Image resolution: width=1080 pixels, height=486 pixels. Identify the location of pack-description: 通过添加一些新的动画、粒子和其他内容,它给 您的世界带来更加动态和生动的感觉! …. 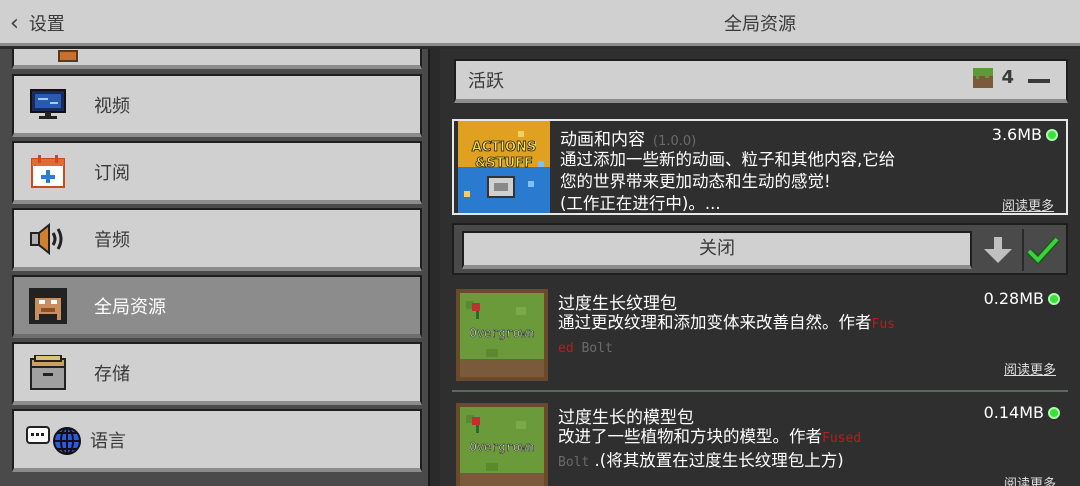
(775, 182).